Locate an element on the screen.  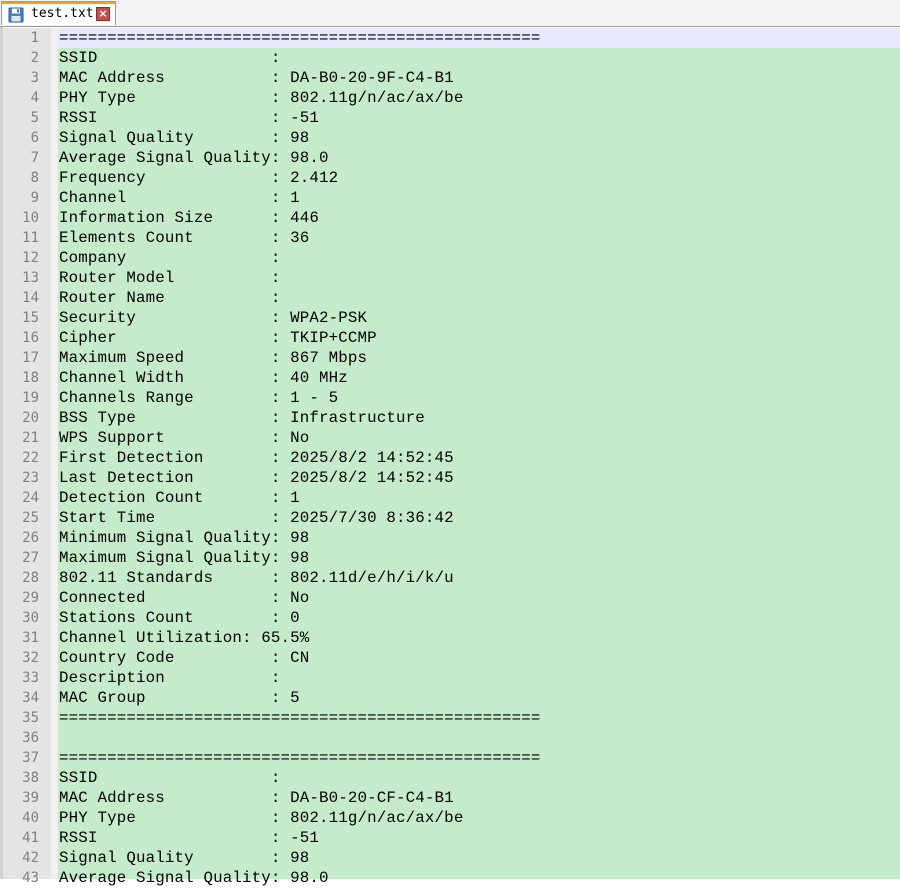
line-text: Country Code : CN is located at coordinates (184, 658).